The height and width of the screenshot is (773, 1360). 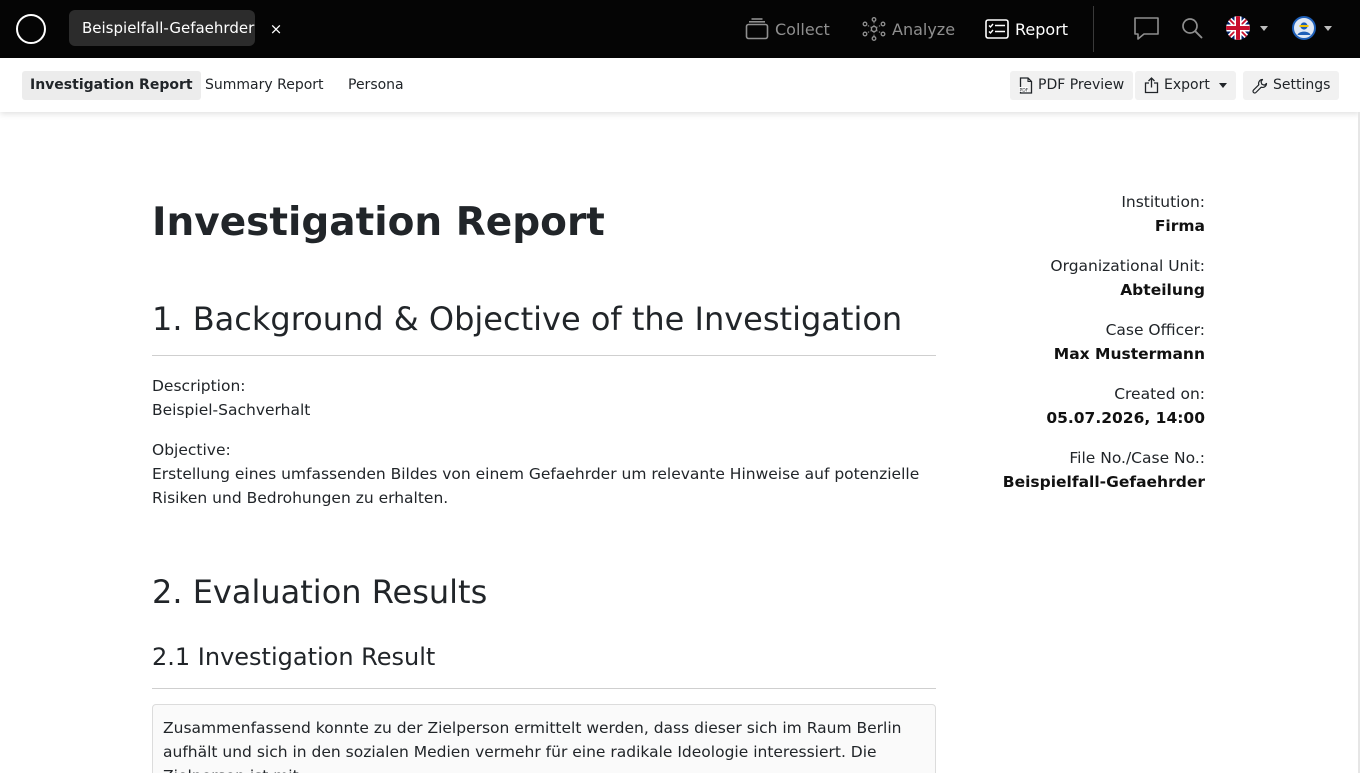 I want to click on report-icon, so click(x=997, y=29).